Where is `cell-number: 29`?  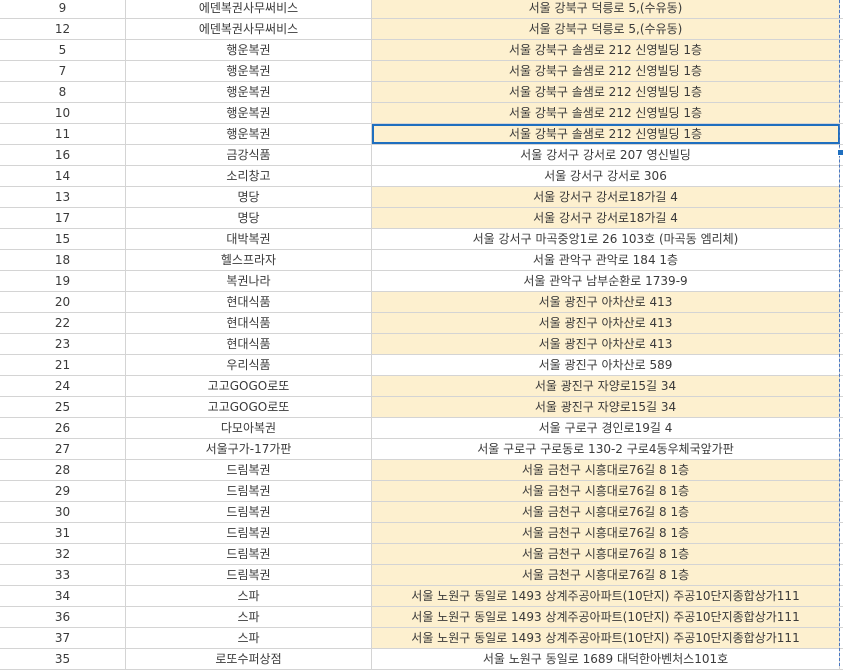
cell-number: 29 is located at coordinates (63, 491).